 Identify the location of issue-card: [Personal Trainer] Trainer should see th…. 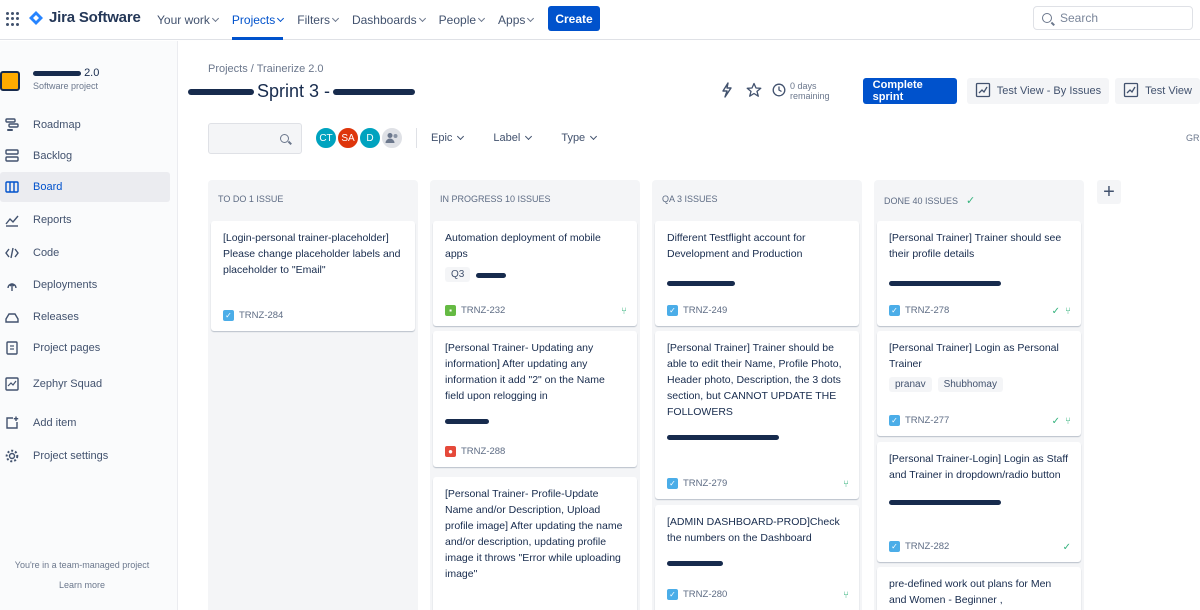
(979, 273).